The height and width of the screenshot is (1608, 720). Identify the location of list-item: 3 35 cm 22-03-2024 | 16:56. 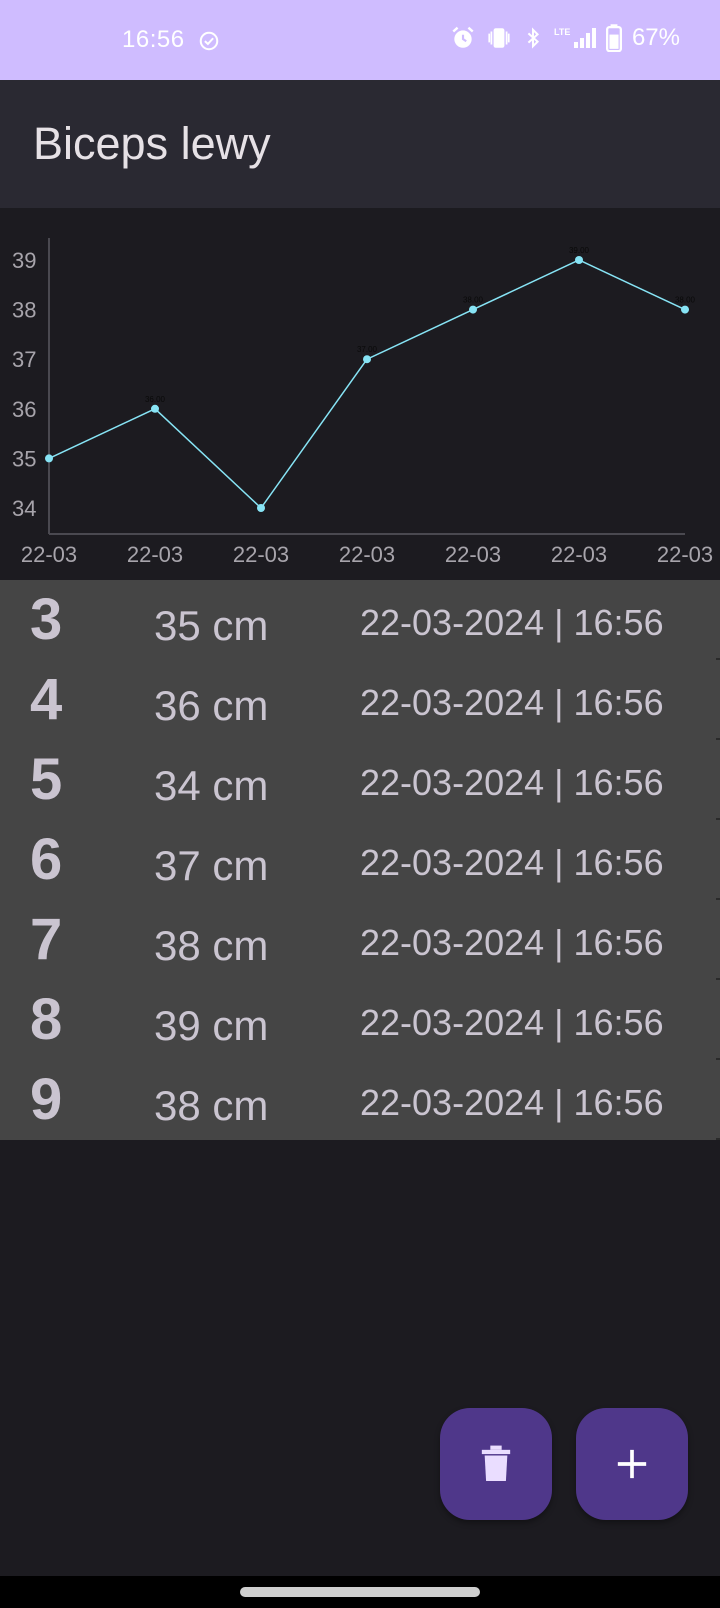
(360, 620).